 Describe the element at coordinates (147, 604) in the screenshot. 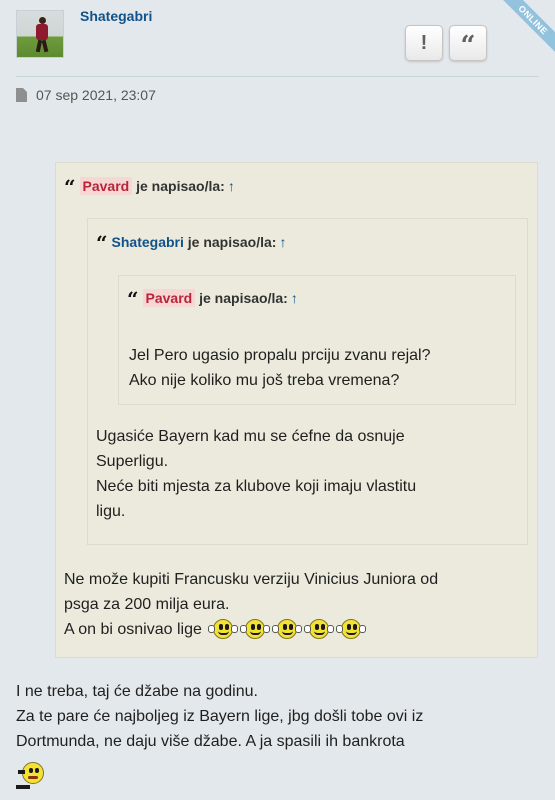

I see `quote-outer-line: psga za 200 milja eura.` at that location.